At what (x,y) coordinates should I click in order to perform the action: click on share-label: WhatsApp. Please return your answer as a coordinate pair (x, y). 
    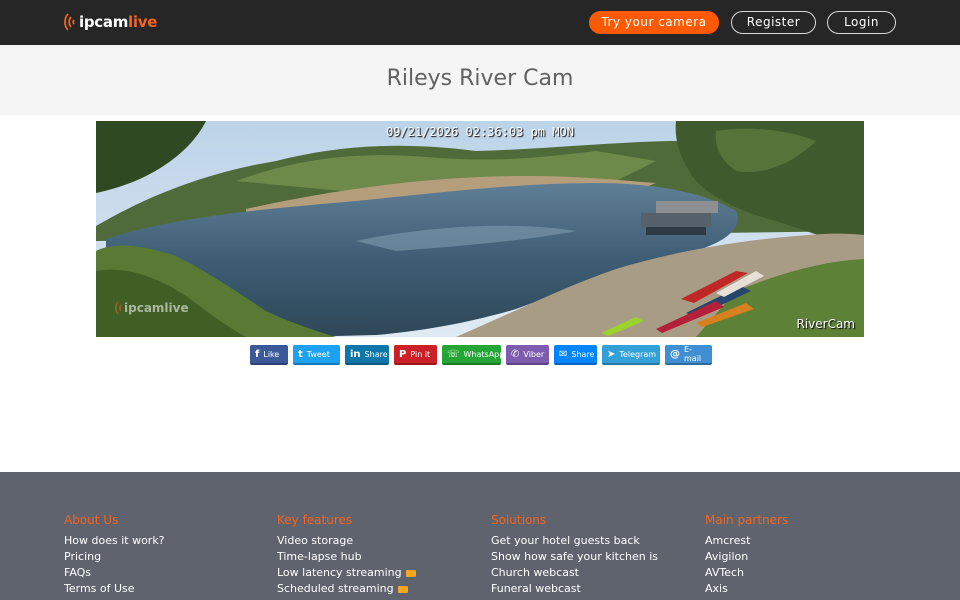
    Looking at the image, I should click on (484, 354).